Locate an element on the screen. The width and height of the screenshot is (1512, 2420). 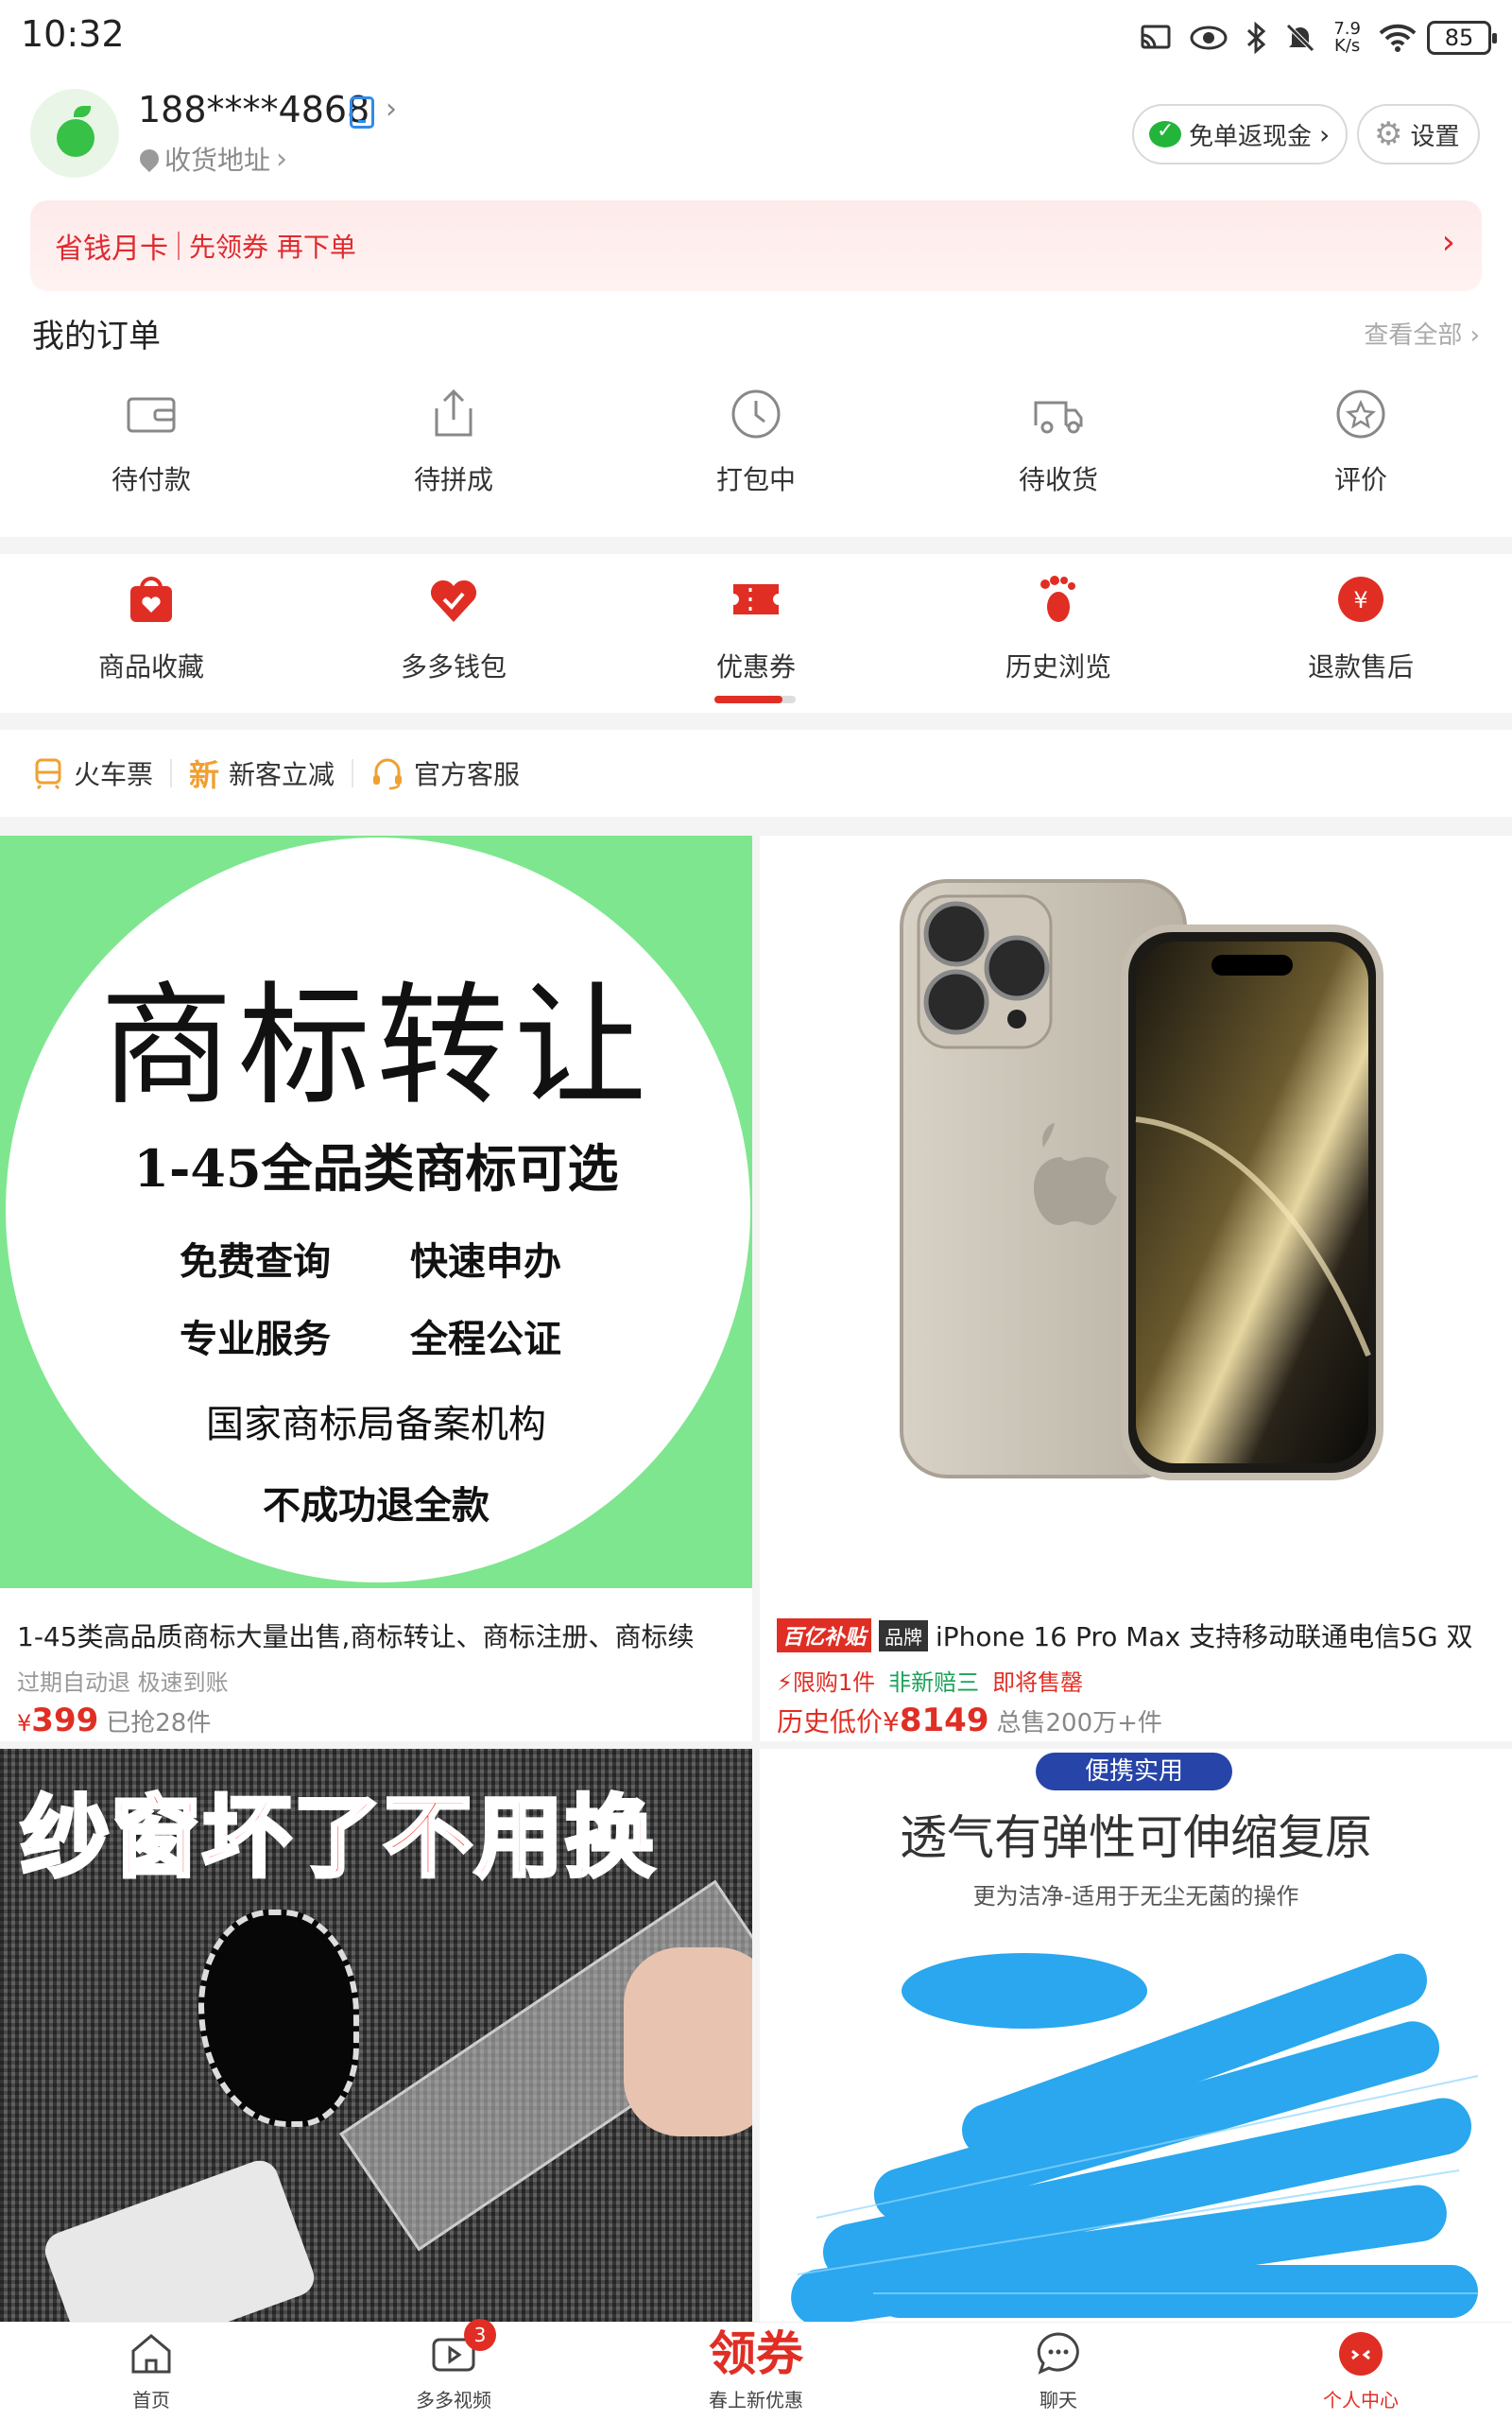
image-line: 专业服务 is located at coordinates (255, 1339).